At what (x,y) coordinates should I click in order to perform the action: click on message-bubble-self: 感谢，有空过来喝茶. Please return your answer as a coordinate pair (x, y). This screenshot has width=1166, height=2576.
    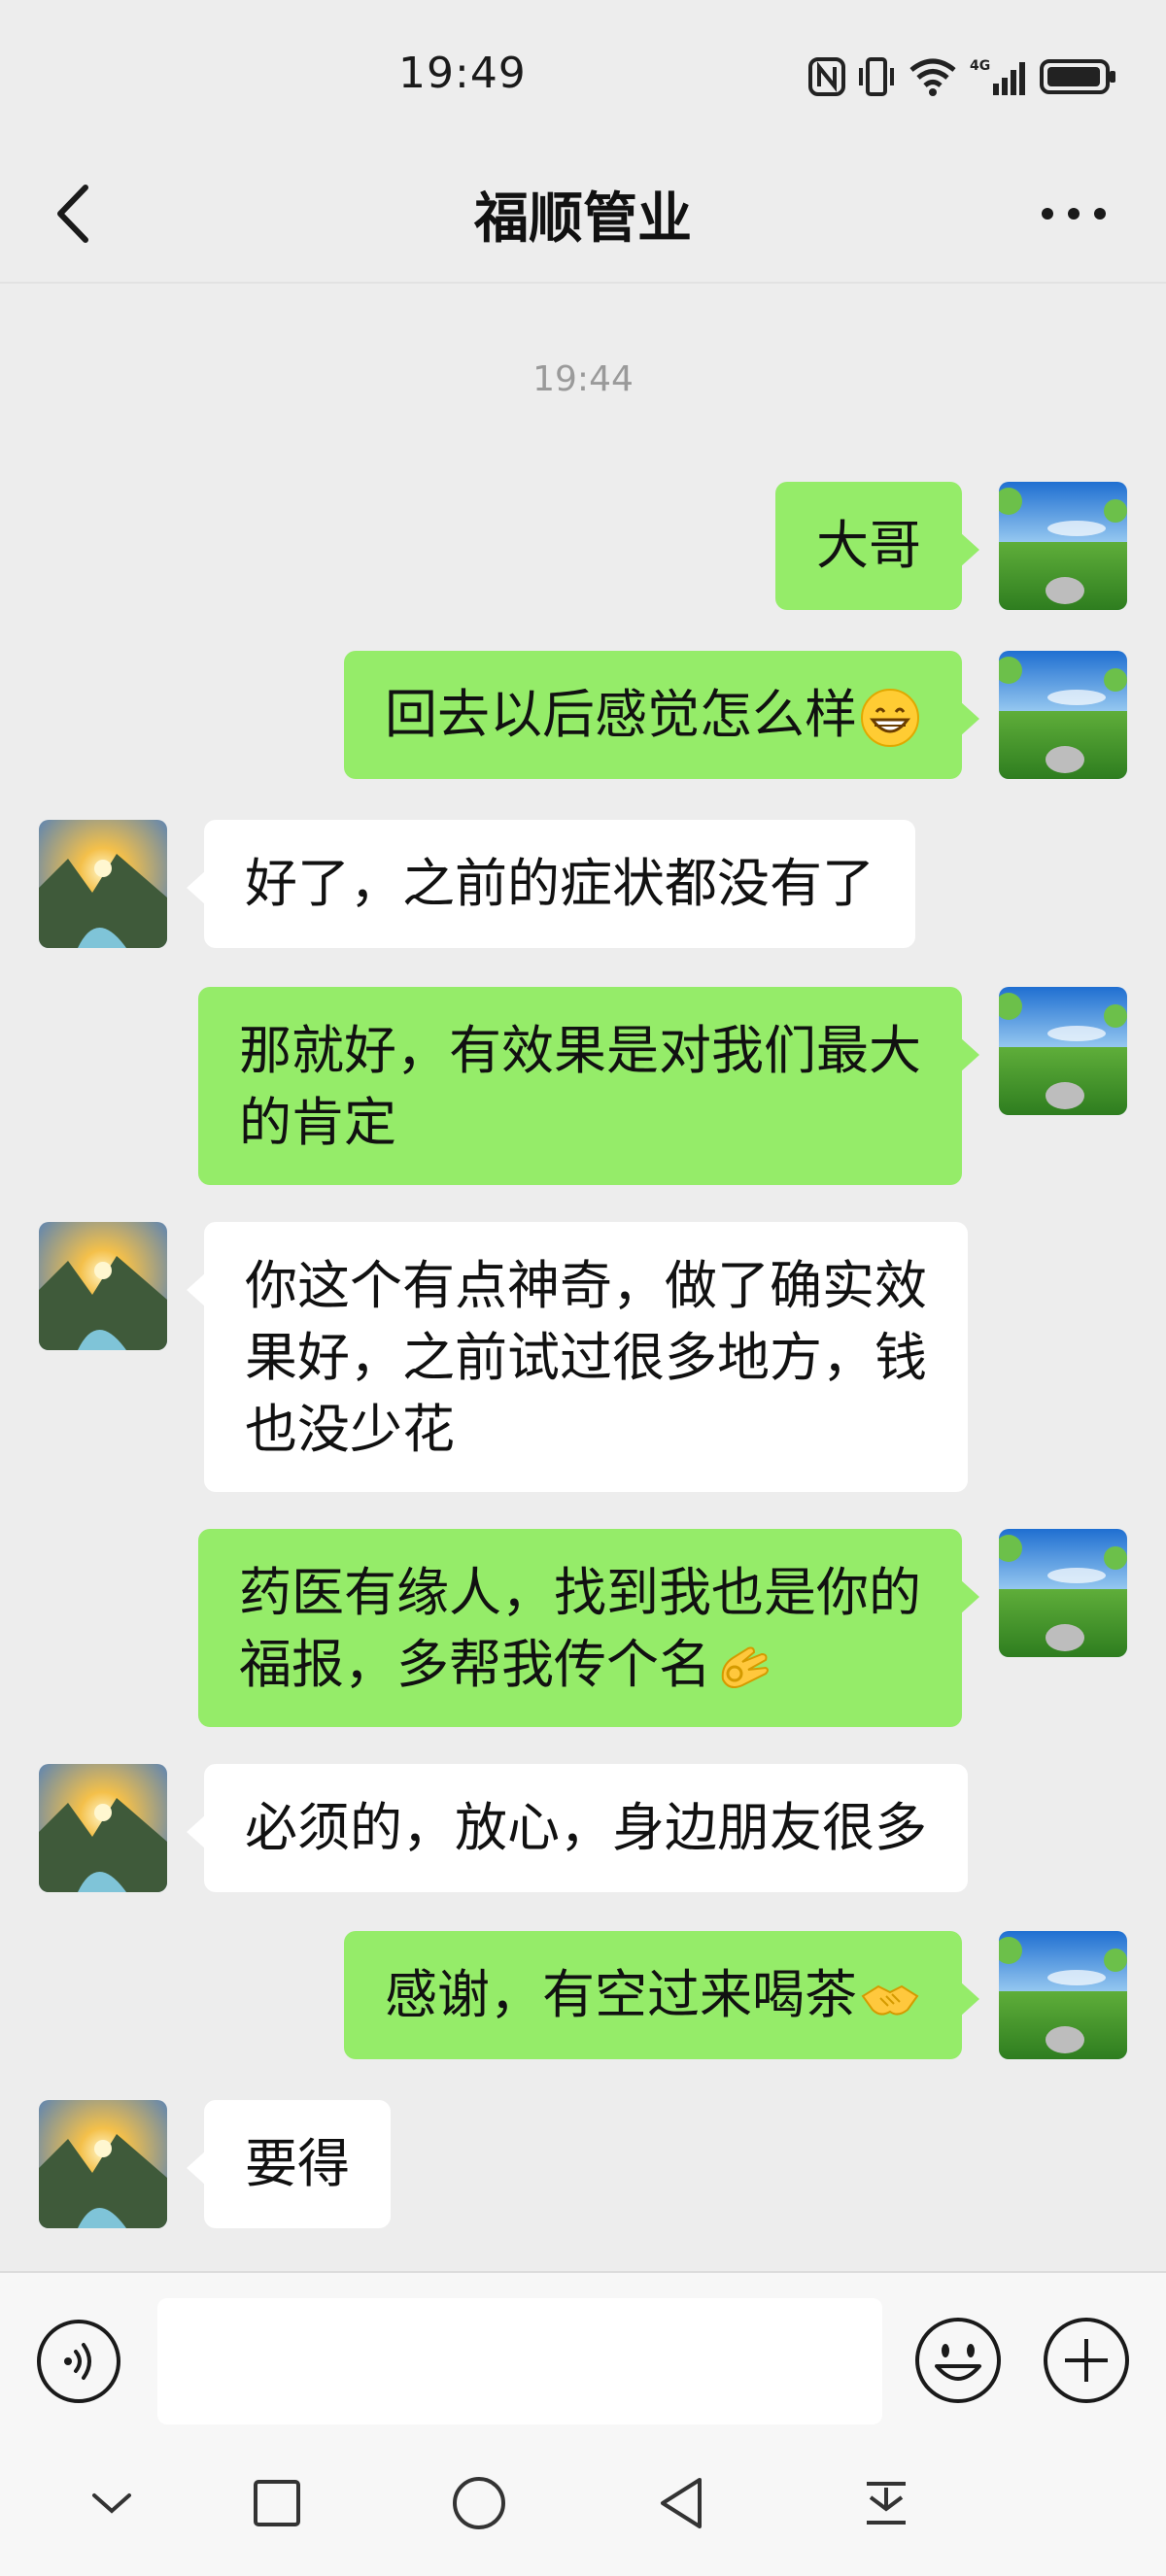
    Looking at the image, I should click on (661, 1995).